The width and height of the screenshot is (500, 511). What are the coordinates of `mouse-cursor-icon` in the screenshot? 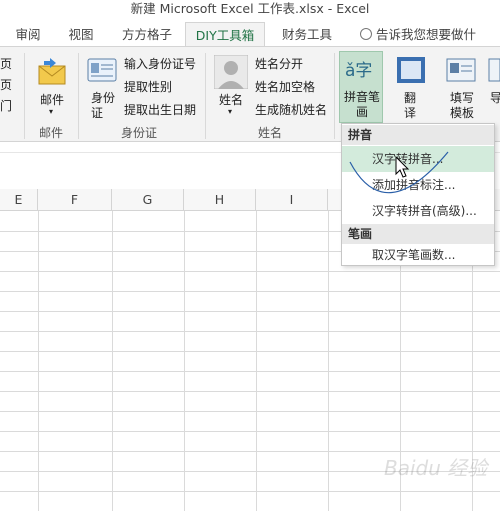 It's located at (402, 166).